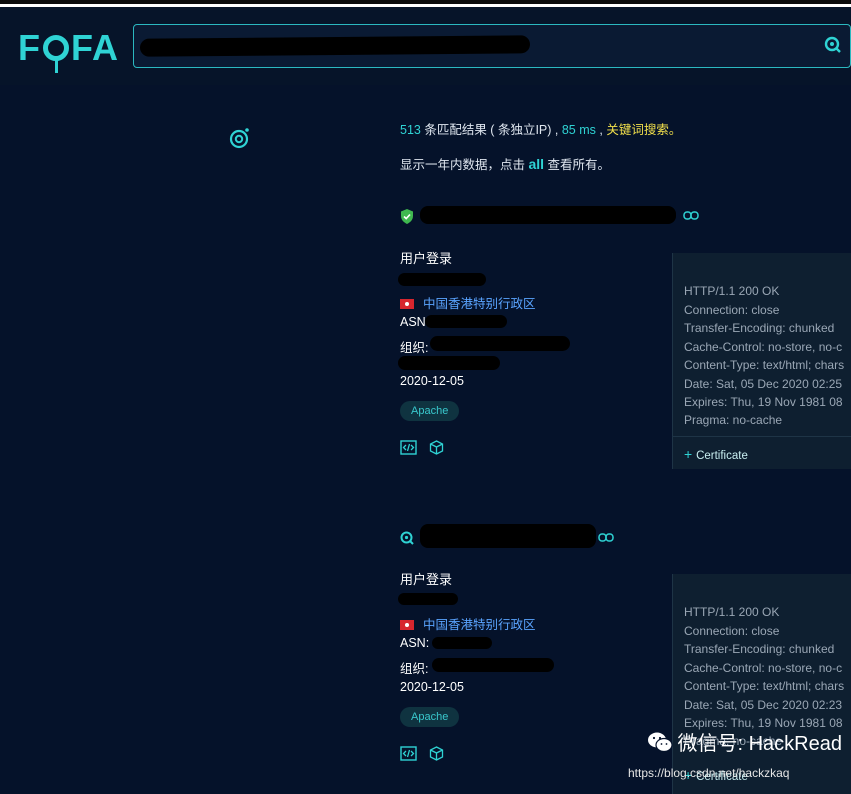 The image size is (851, 794). Describe the element at coordinates (601, 130) in the screenshot. I see `summary-sep: ,` at that location.